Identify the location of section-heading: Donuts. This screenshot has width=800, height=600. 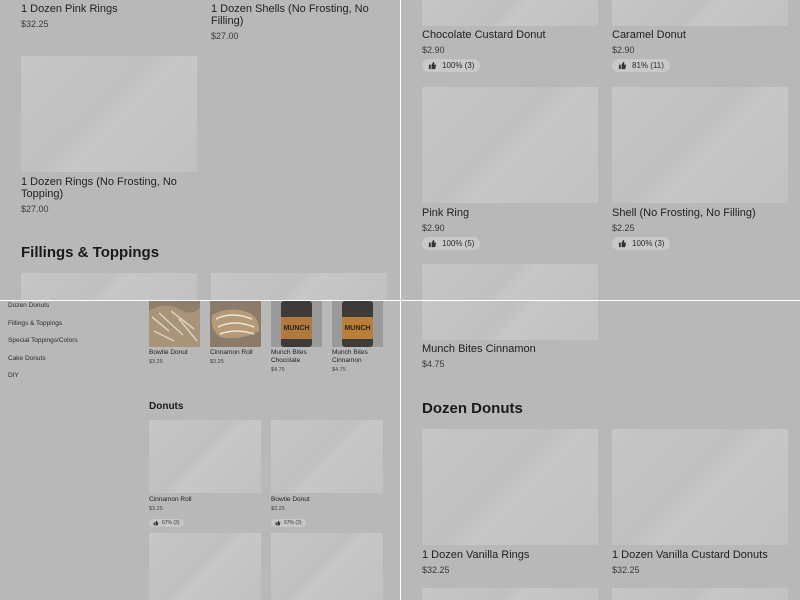
(166, 406).